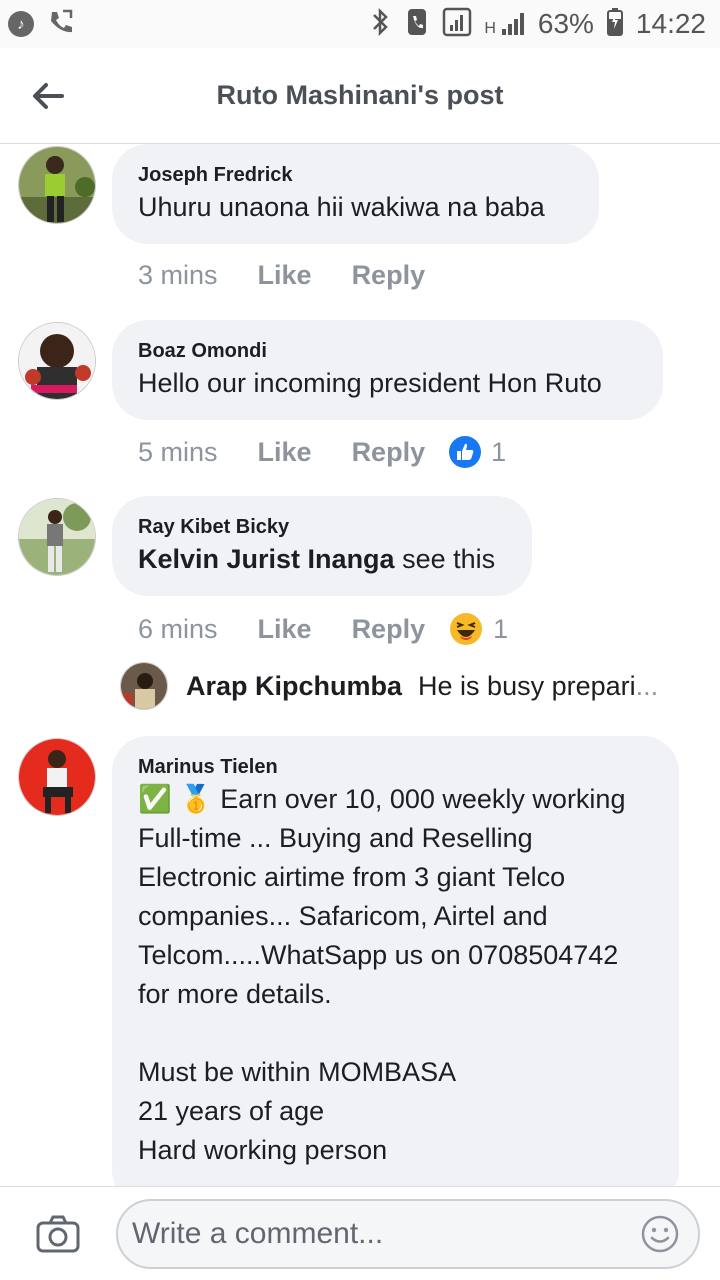  What do you see at coordinates (61, 24) in the screenshot?
I see `call-forward-icon` at bounding box center [61, 24].